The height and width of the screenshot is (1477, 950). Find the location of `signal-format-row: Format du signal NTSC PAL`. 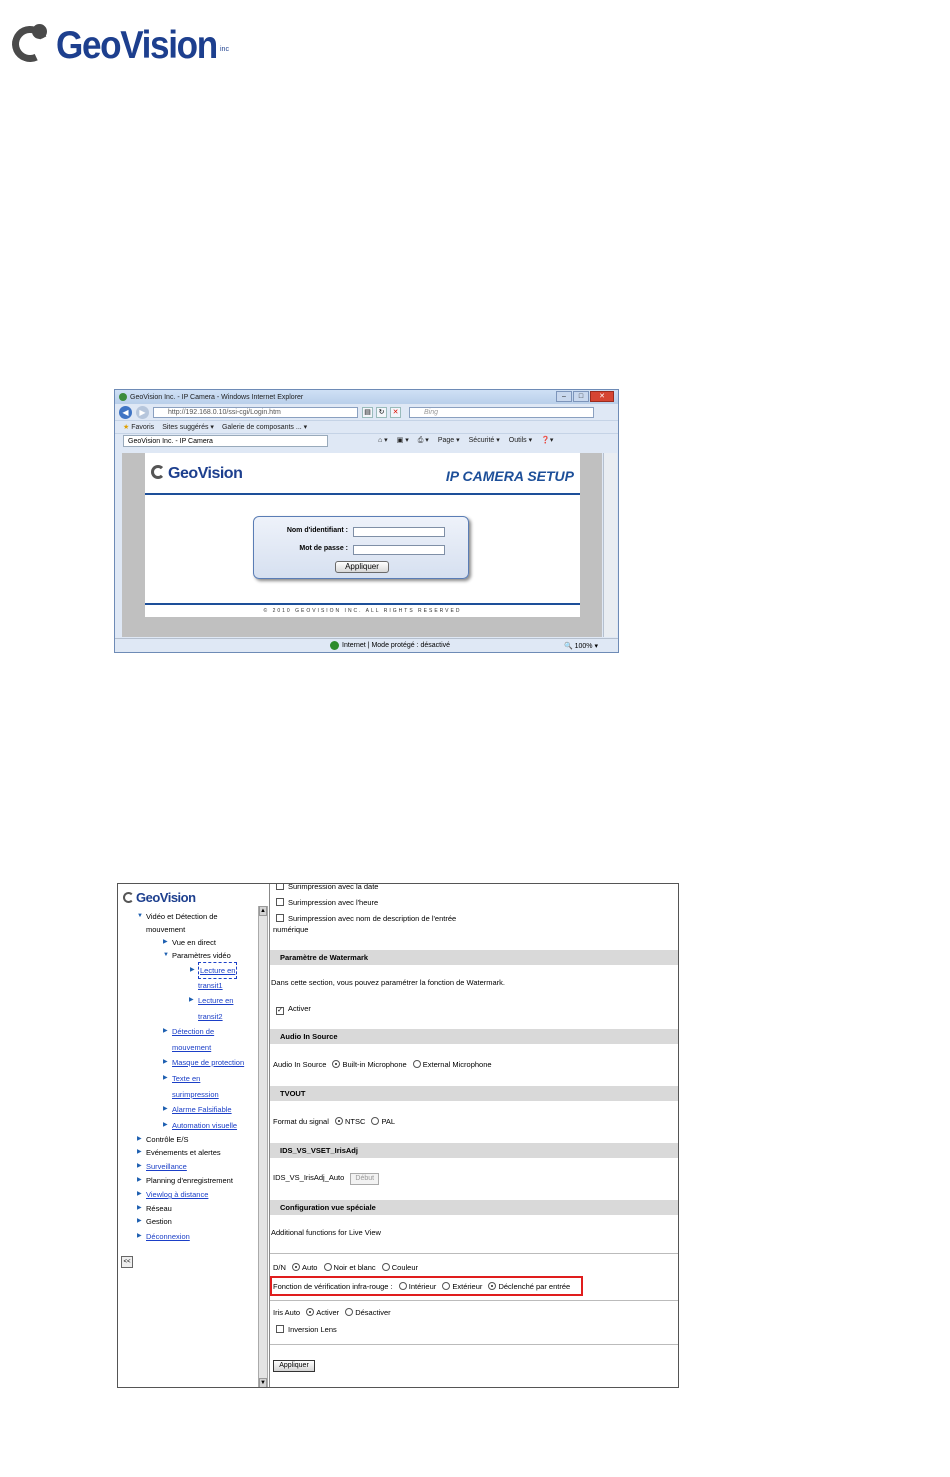

signal-format-row: Format du signal NTSC PAL is located at coordinates (334, 1121).